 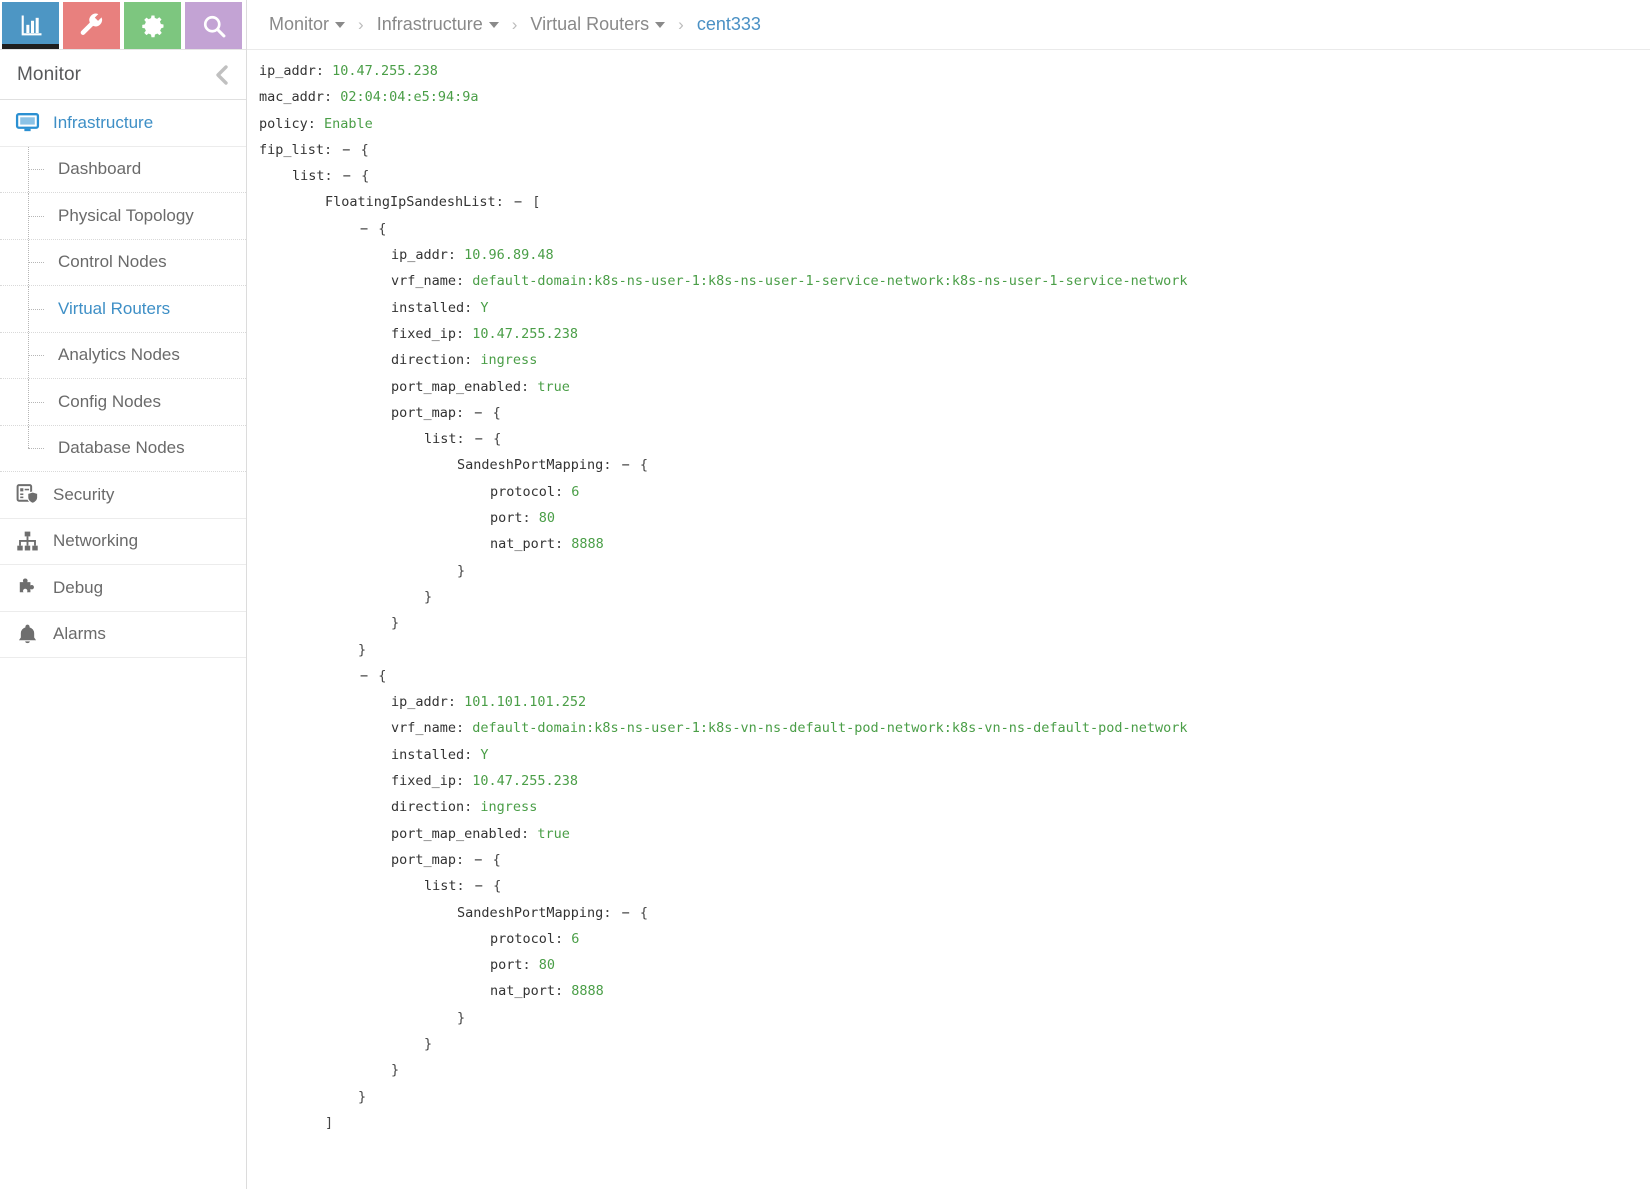 I want to click on sidebar-item-label: Config Nodes, so click(x=110, y=401).